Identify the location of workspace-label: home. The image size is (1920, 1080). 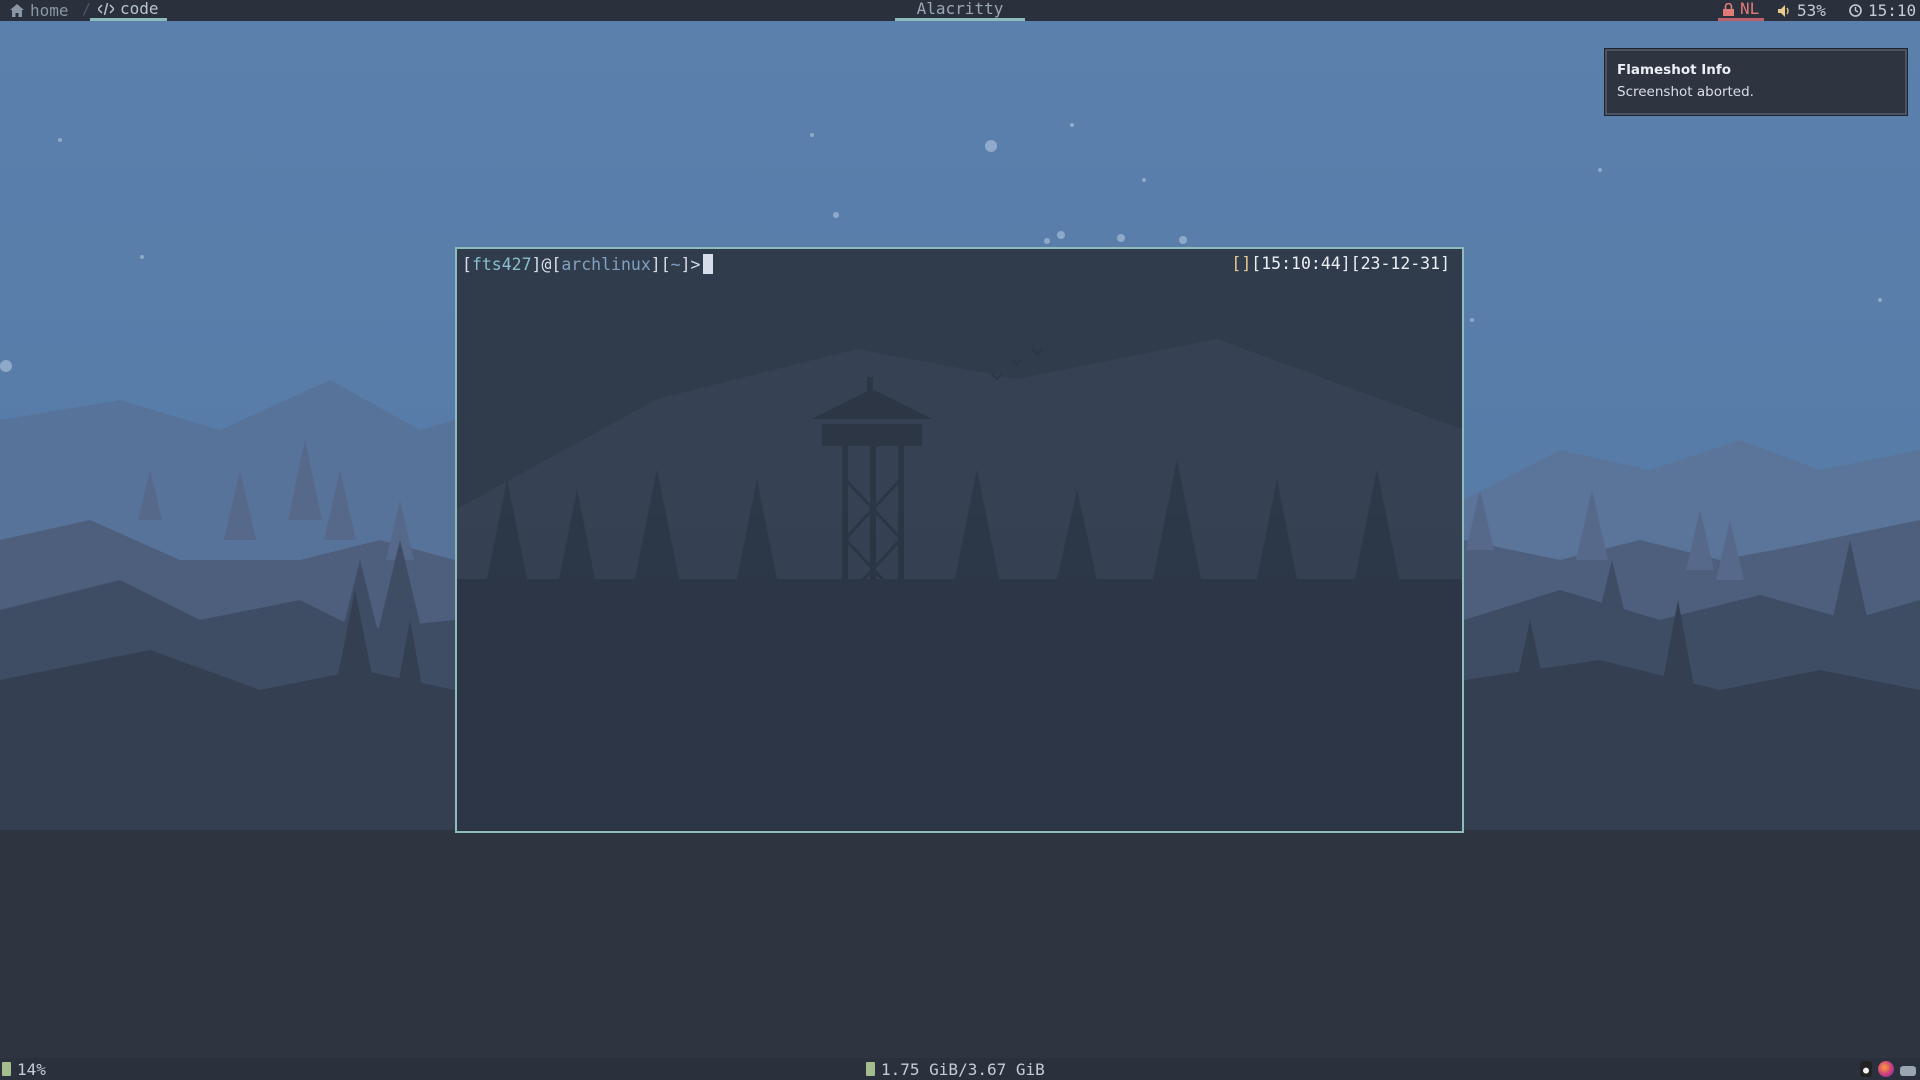
(49, 10).